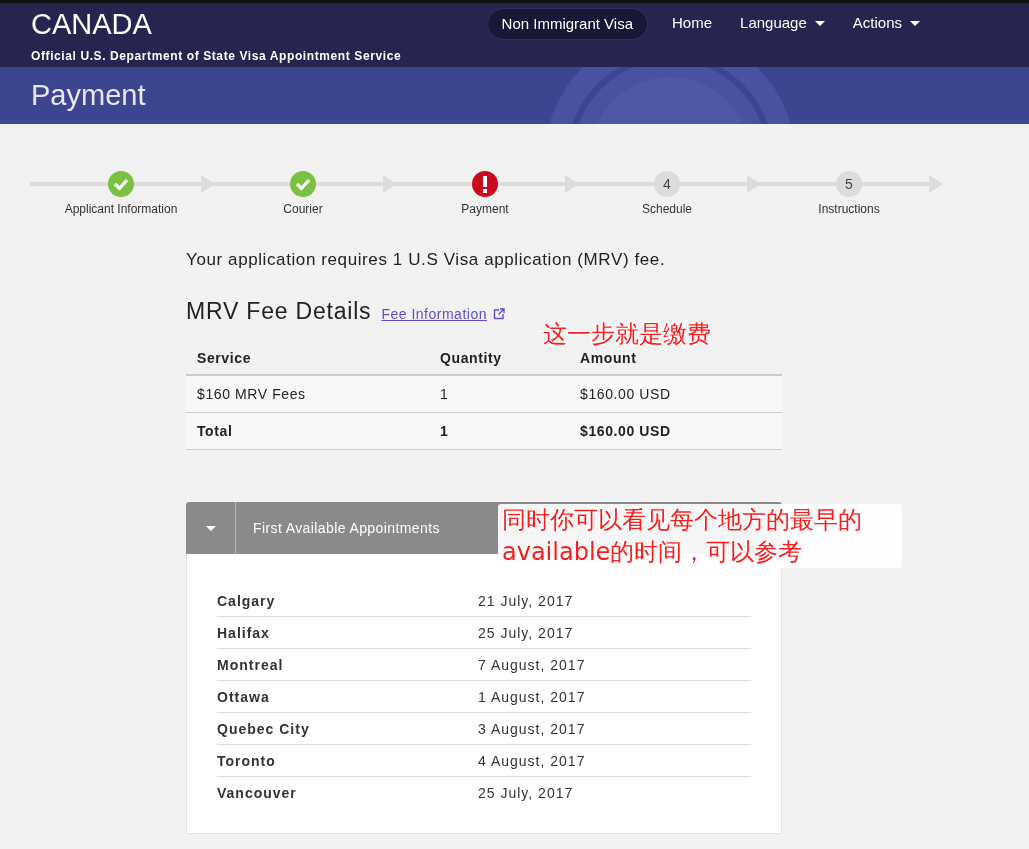 This screenshot has width=1029, height=849. I want to click on table-cell: $160 MRV Fees, so click(307, 394).